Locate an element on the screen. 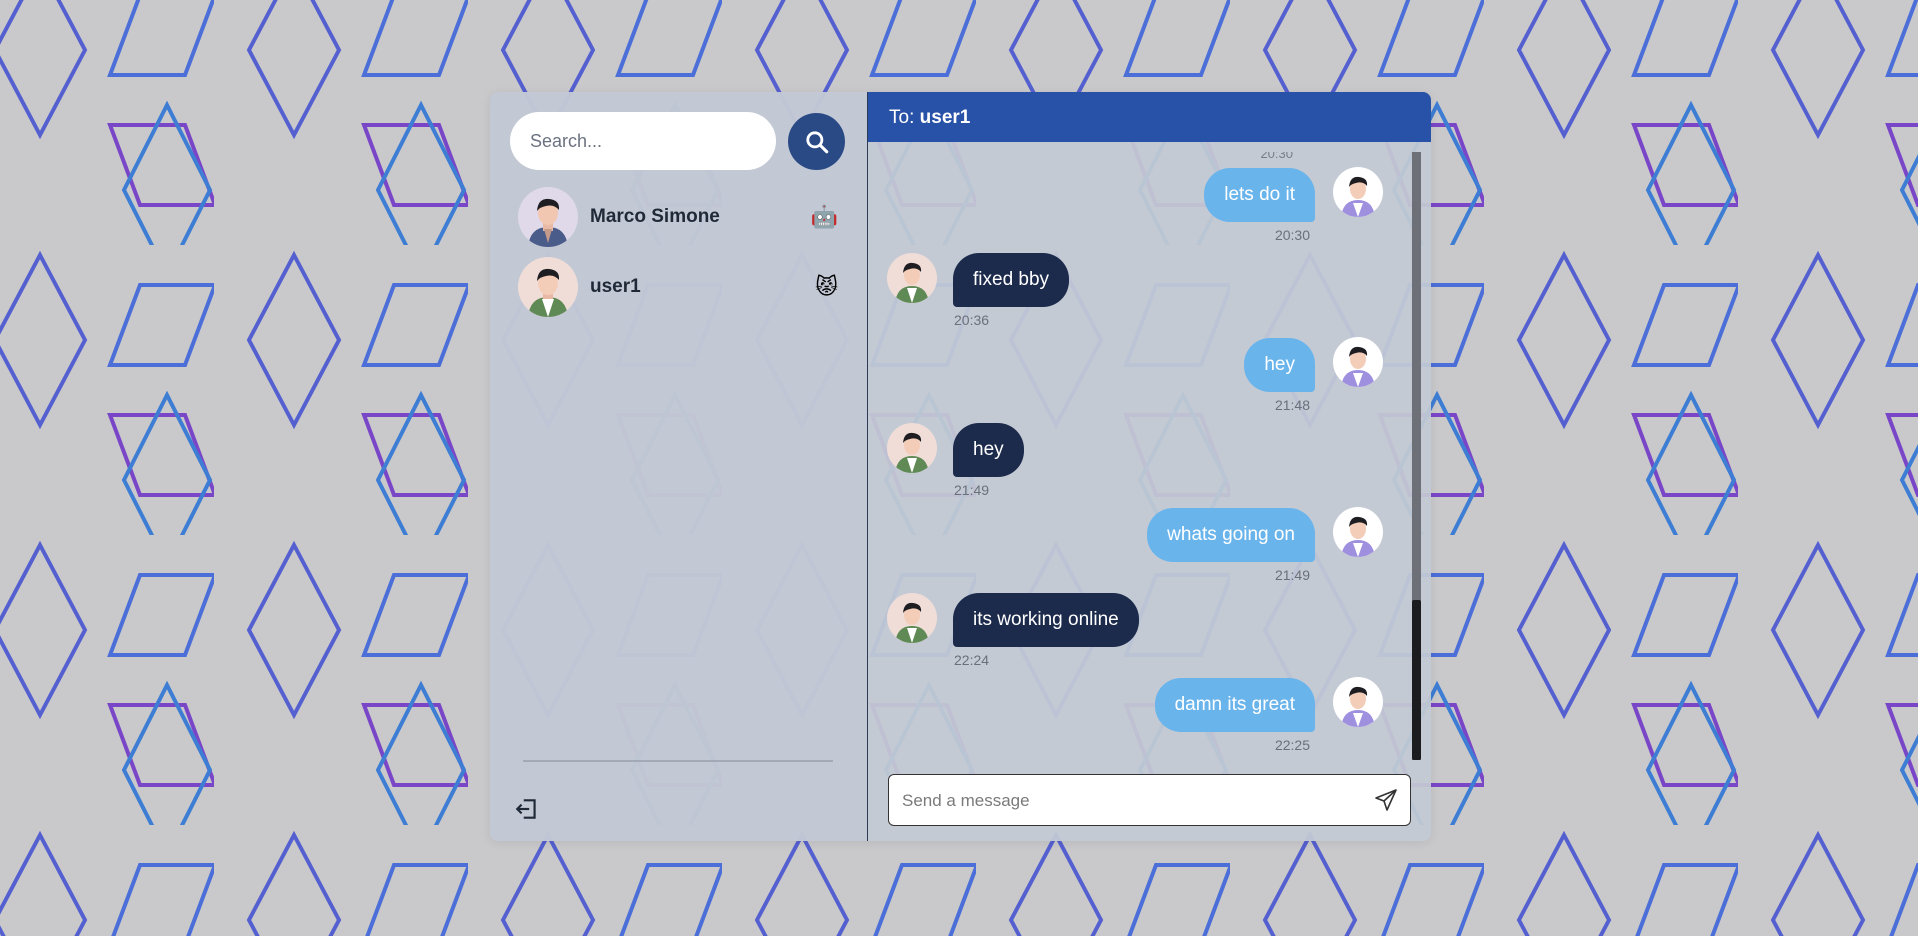  message-bubble: whats going on is located at coordinates (1231, 535).